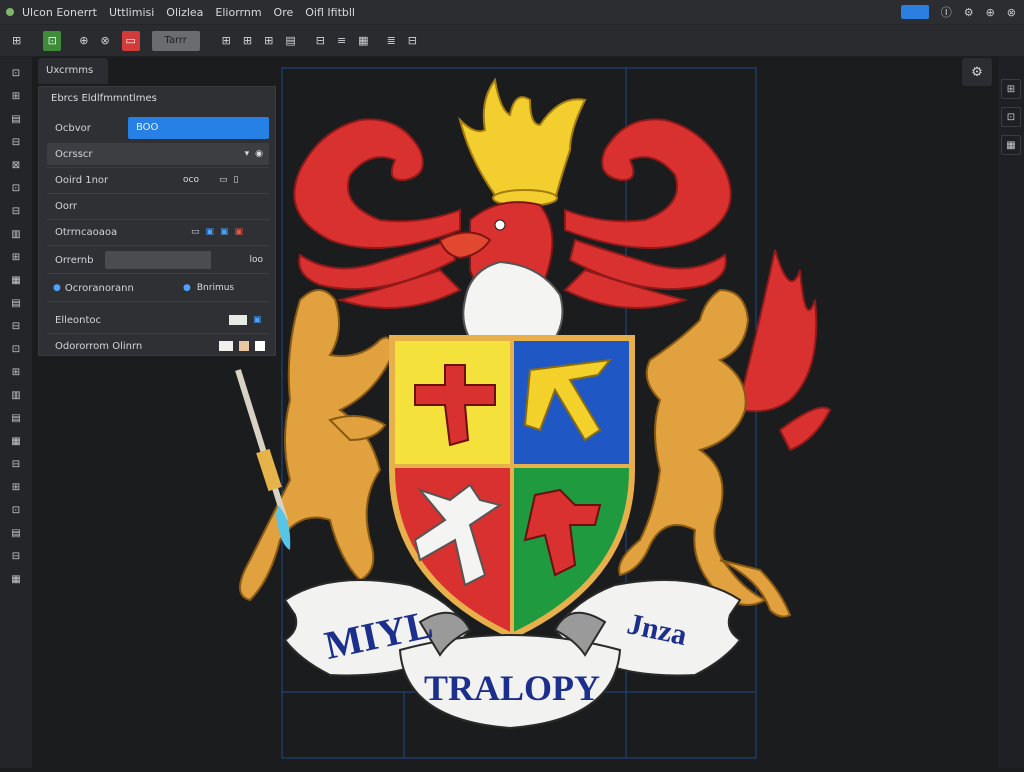 The height and width of the screenshot is (772, 1024). Describe the element at coordinates (16, 580) in the screenshot. I see `tool-spiral-icon: ▦` at that location.